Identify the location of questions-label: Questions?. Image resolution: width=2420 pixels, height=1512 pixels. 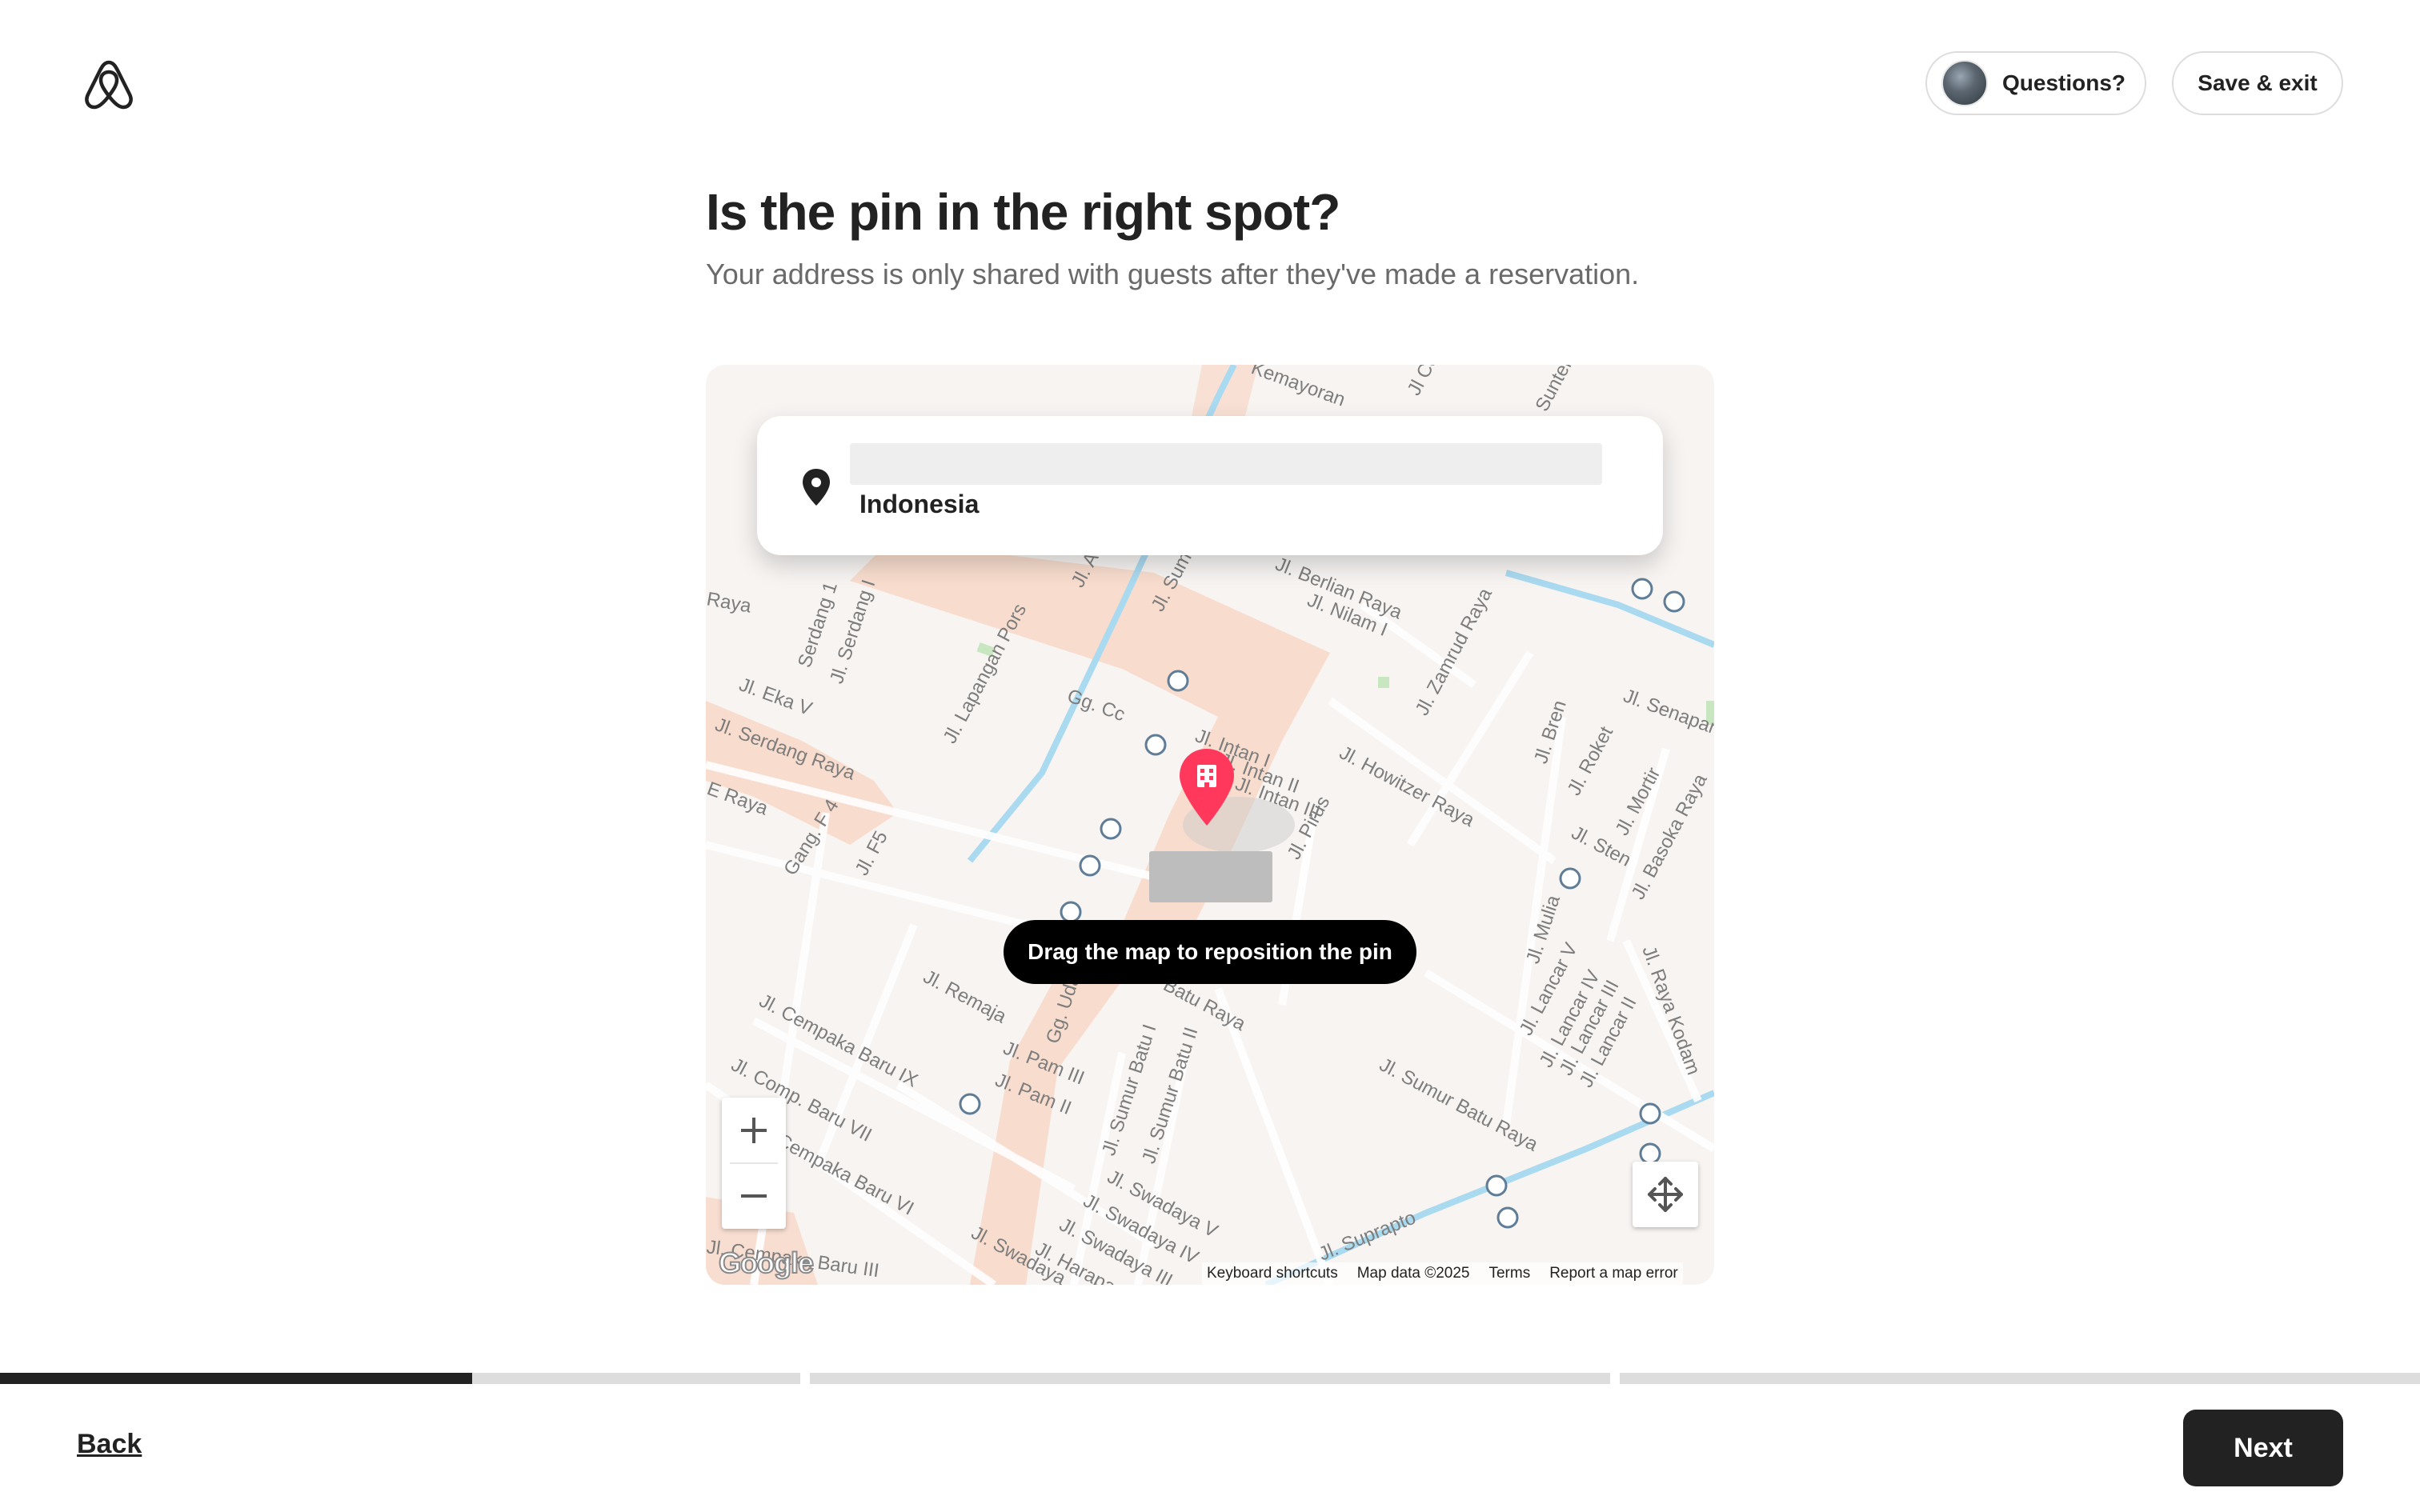
(2064, 82).